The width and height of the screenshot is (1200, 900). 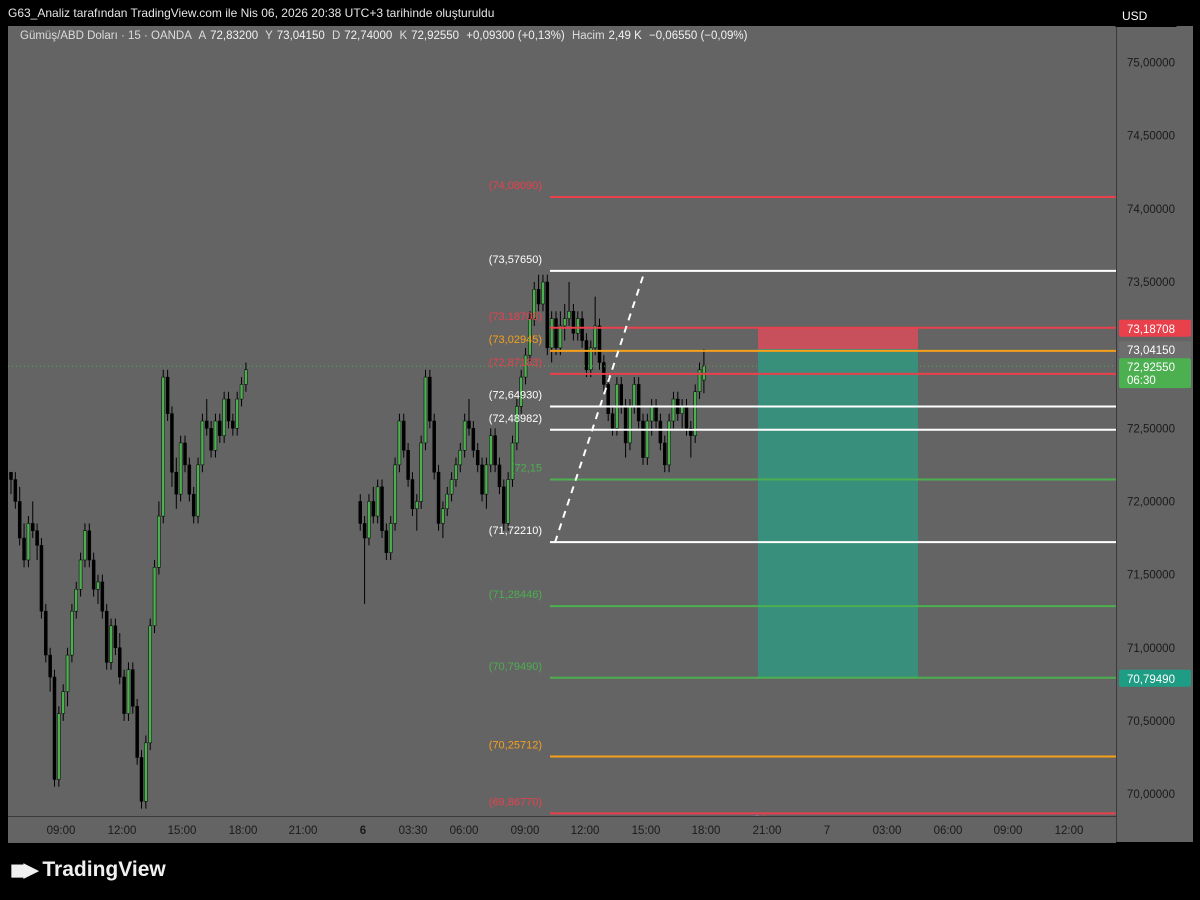 What do you see at coordinates (515, 419) in the screenshot?
I see `fib-level-label: (72,48982)` at bounding box center [515, 419].